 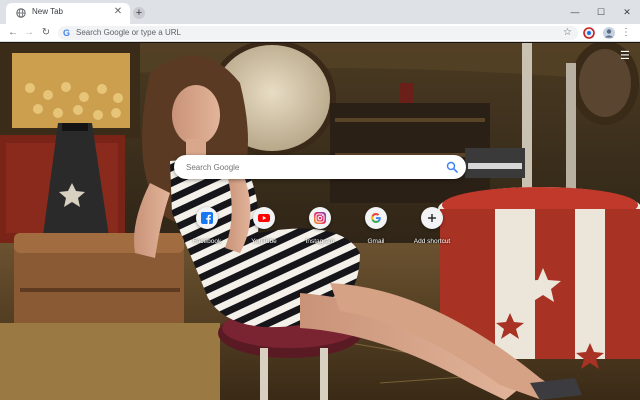 I want to click on close-icon: ✕, so click(x=118, y=12).